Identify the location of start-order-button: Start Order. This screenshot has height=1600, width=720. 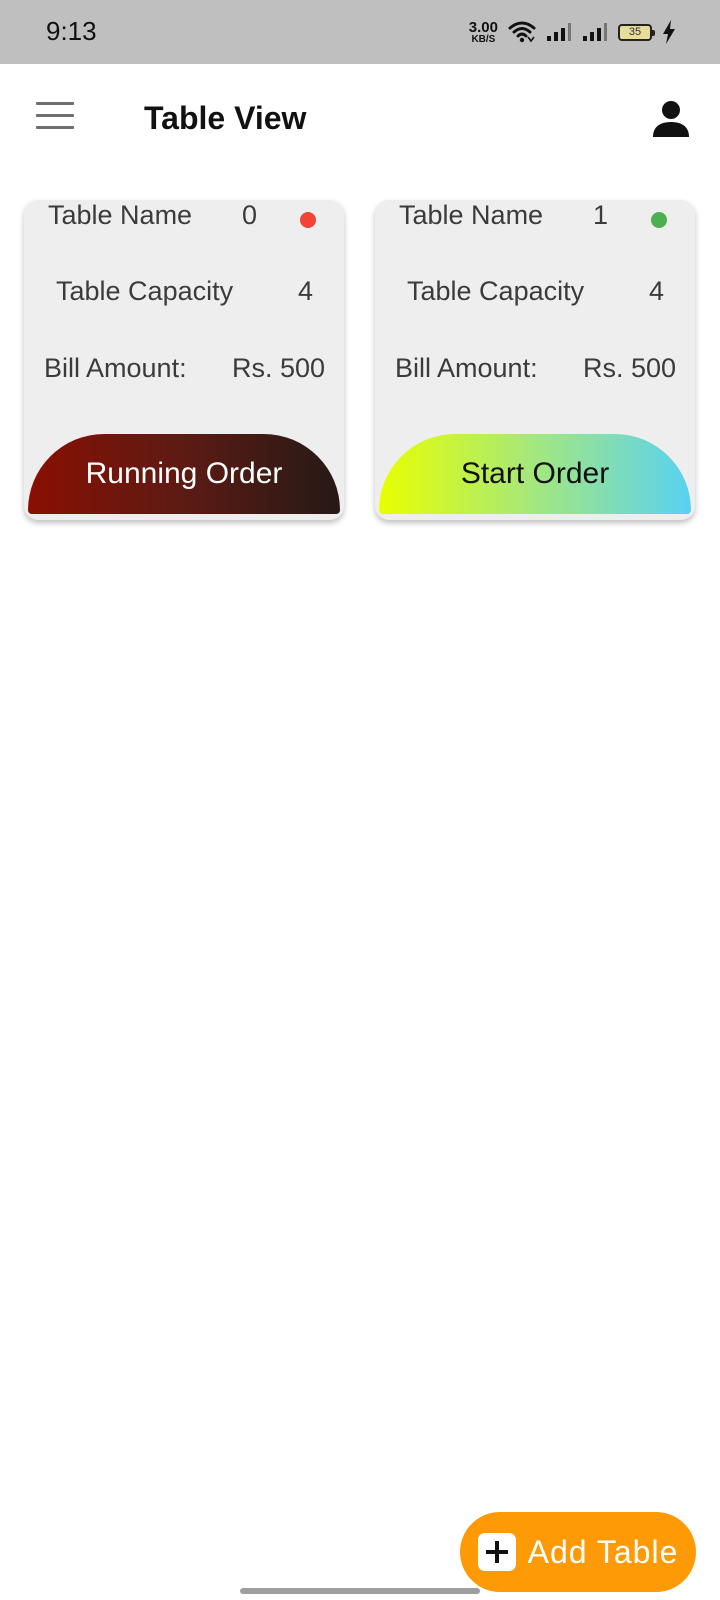
(535, 474).